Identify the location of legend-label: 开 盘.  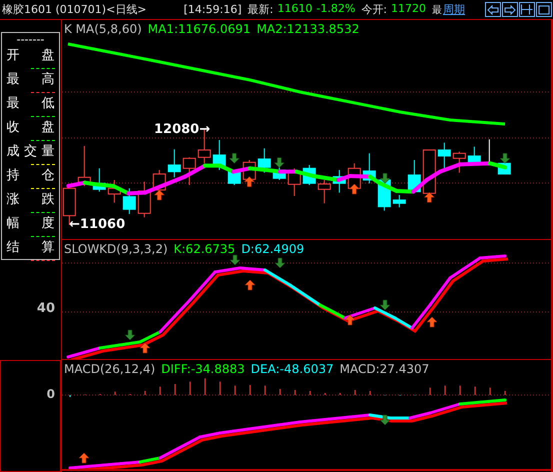
(30, 55).